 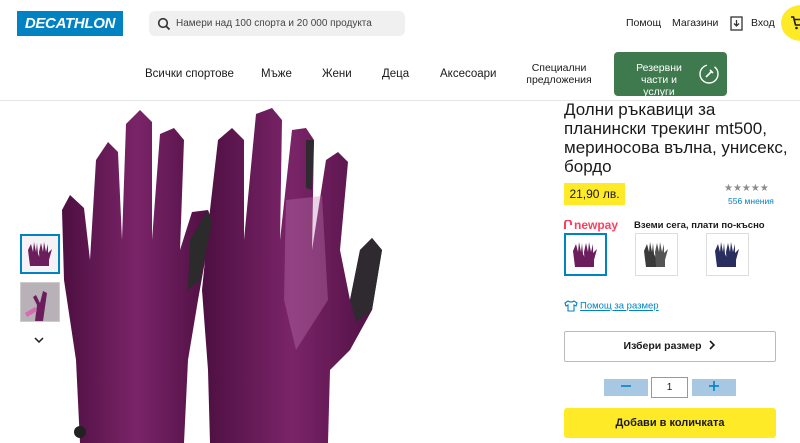 What do you see at coordinates (571, 306) in the screenshot?
I see `tshirt-icon` at bounding box center [571, 306].